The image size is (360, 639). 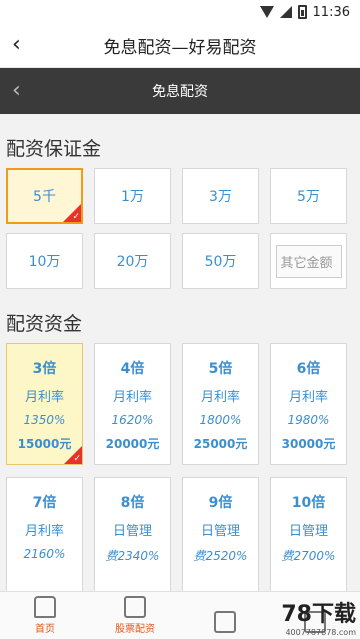 I want to click on leverage-multiple: 8倍, so click(x=132, y=503).